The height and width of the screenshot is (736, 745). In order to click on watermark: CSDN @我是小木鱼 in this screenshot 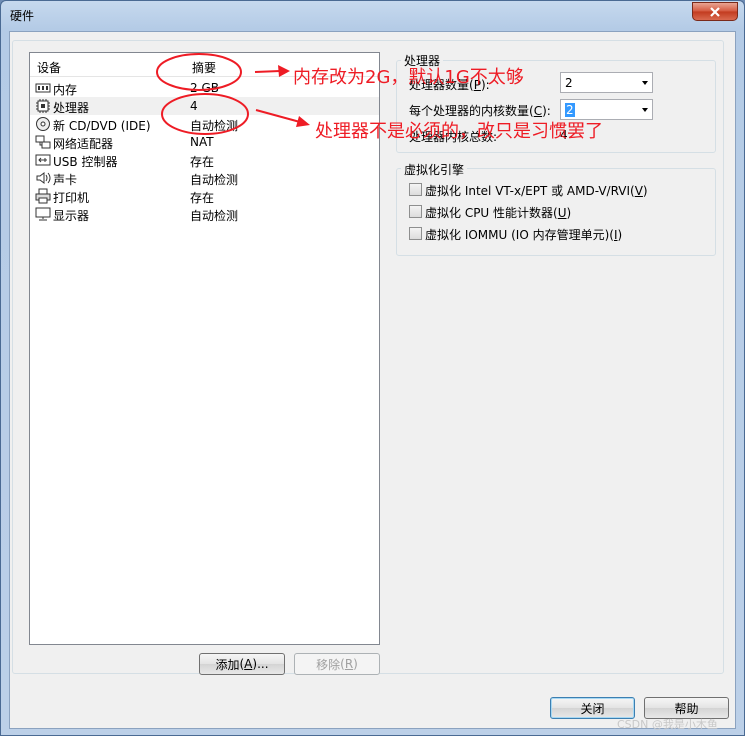, I will do `click(667, 724)`.